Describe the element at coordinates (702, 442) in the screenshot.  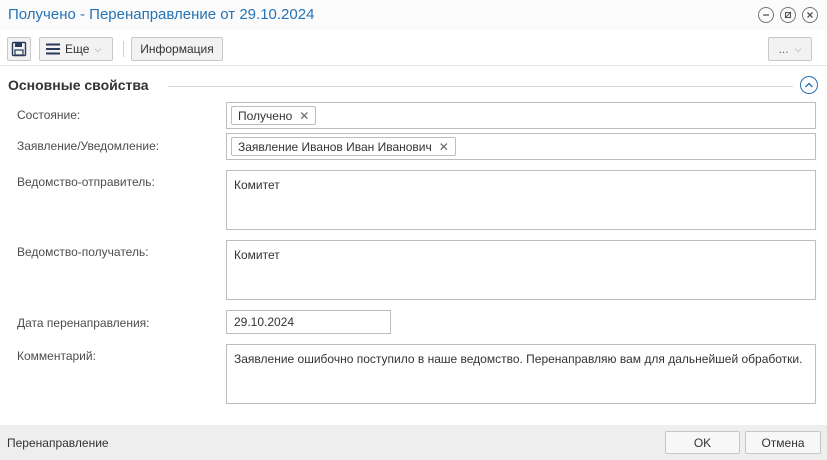
I see `ok-button: OK` at that location.